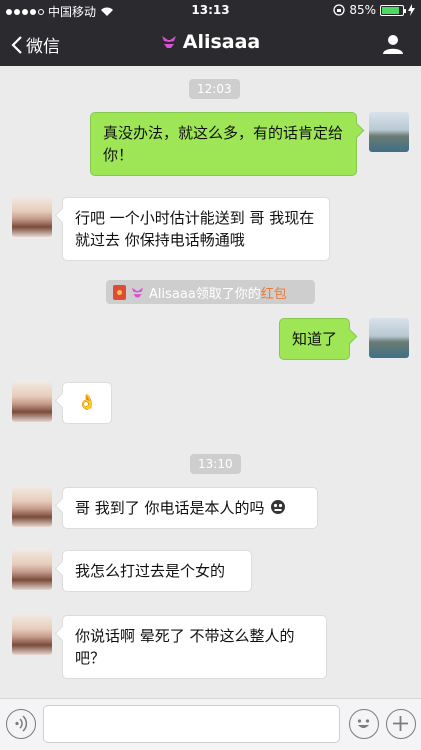  Describe the element at coordinates (362, 10) in the screenshot. I see `battery-percent: 85%` at that location.